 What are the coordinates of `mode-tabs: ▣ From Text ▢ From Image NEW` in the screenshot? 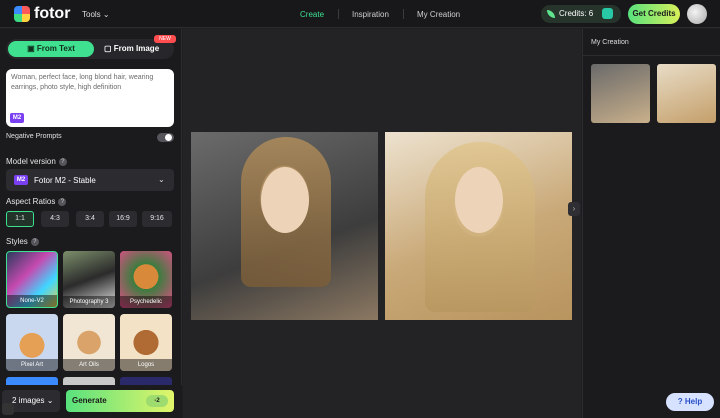 It's located at (91, 47).